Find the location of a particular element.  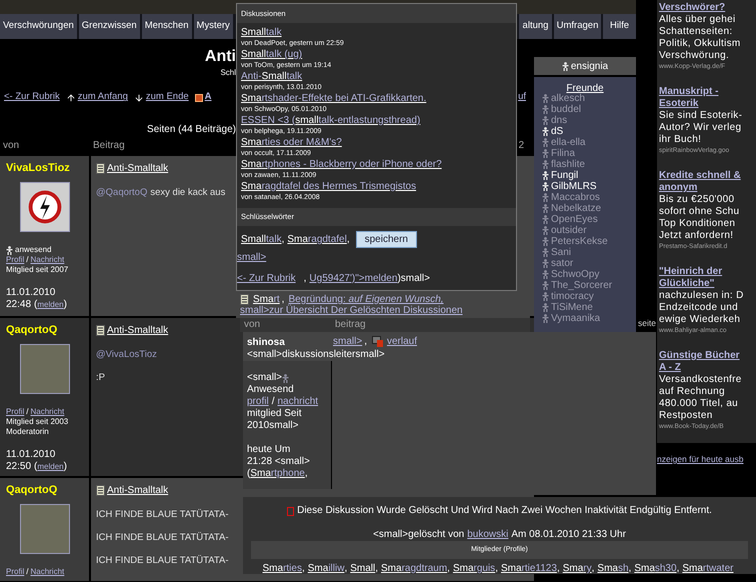

friend-link: The_Sorcerer is located at coordinates (581, 285).